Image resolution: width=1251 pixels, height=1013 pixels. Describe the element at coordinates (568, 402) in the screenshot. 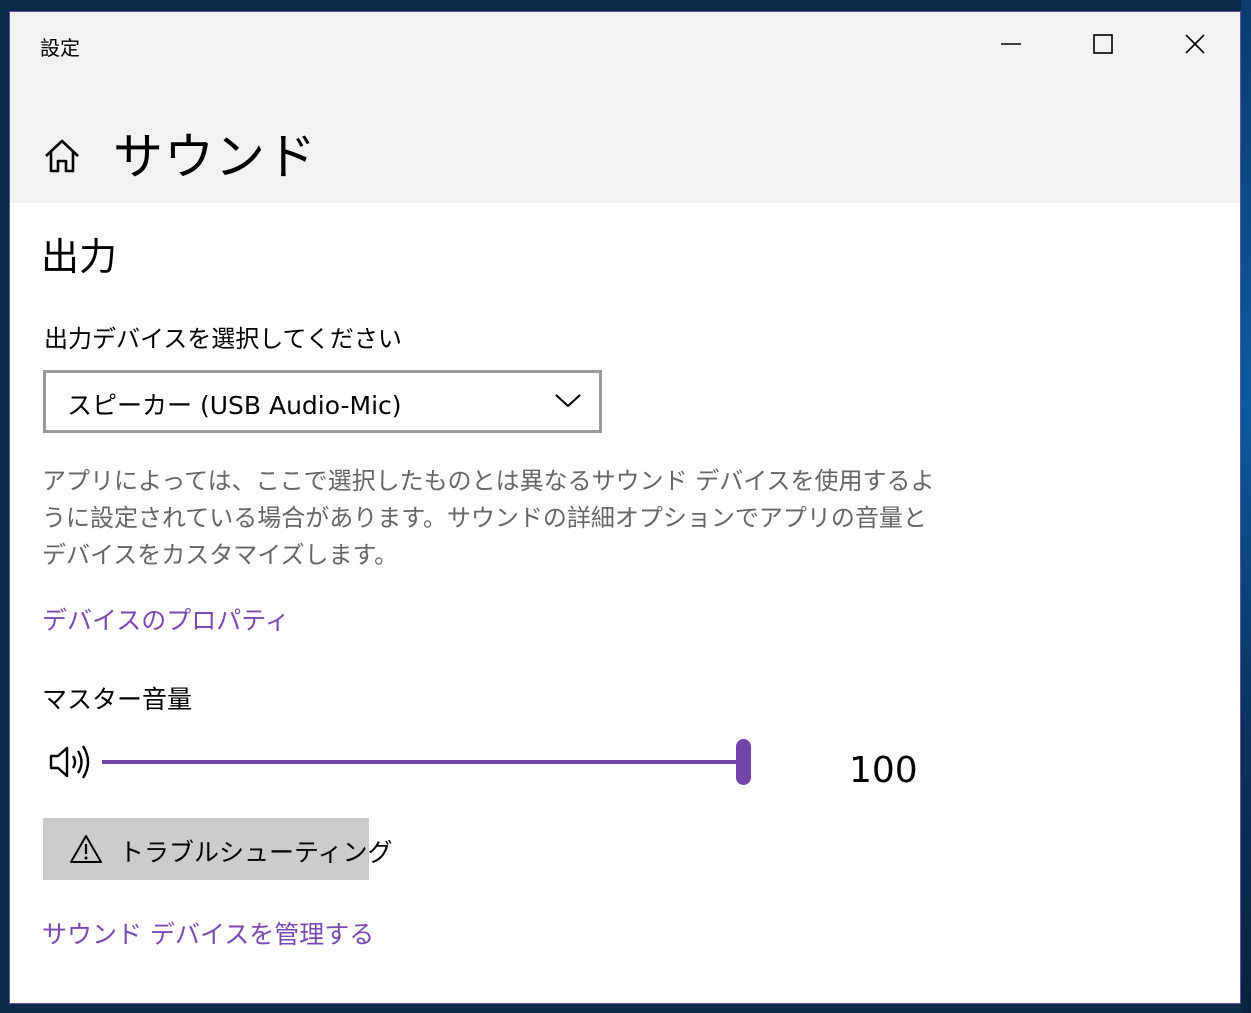

I see `chevron-down-icon` at that location.